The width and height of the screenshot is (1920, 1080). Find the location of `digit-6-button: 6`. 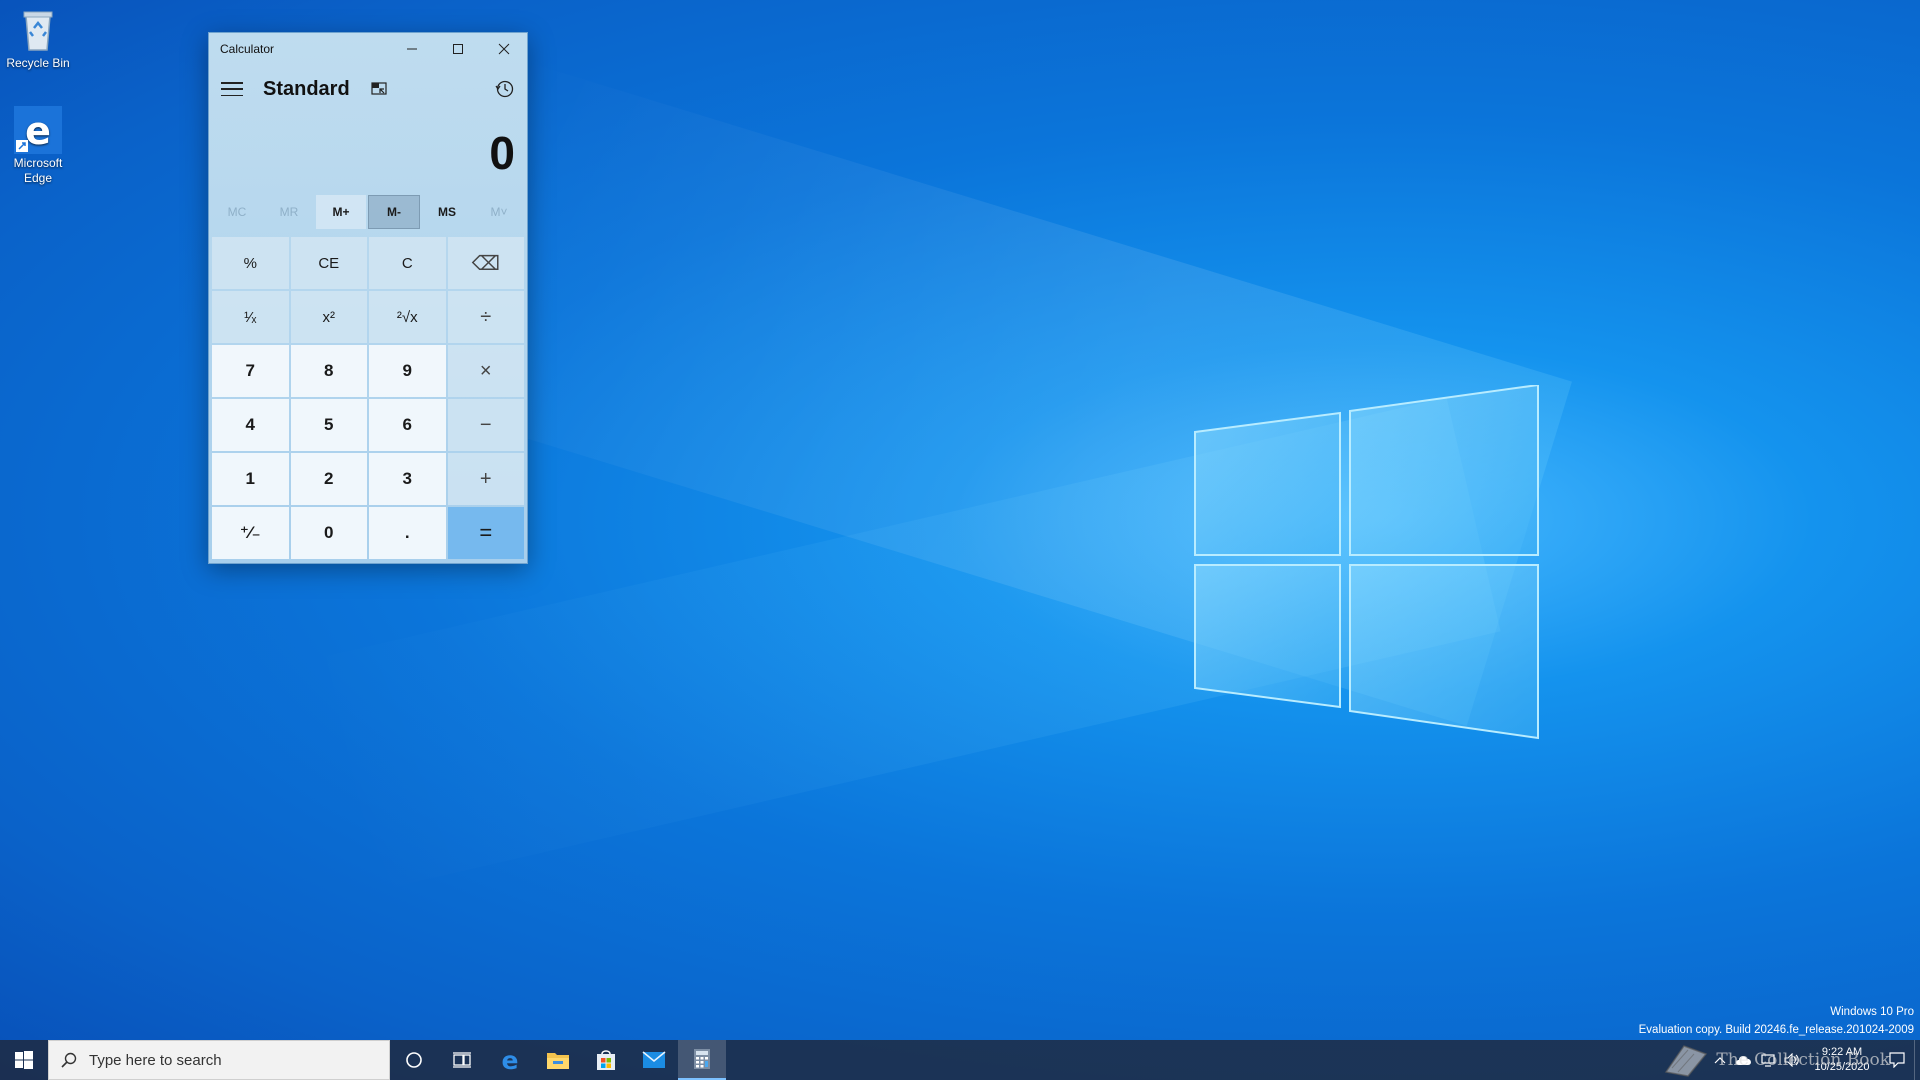

digit-6-button: 6 is located at coordinates (407, 425).